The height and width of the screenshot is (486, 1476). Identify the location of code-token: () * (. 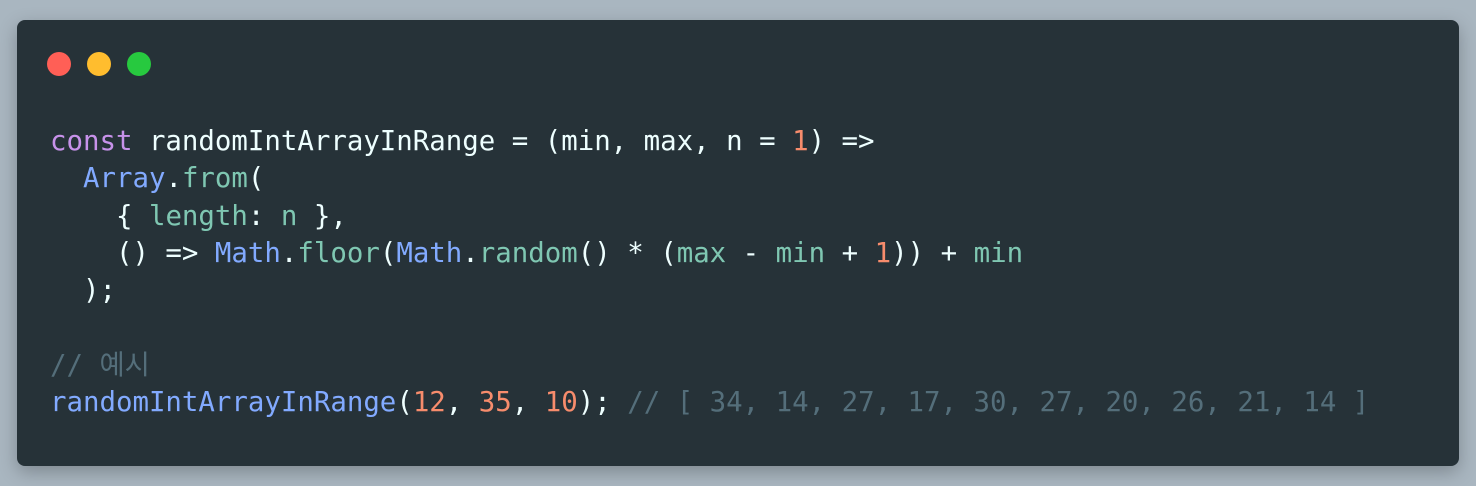
(627, 253).